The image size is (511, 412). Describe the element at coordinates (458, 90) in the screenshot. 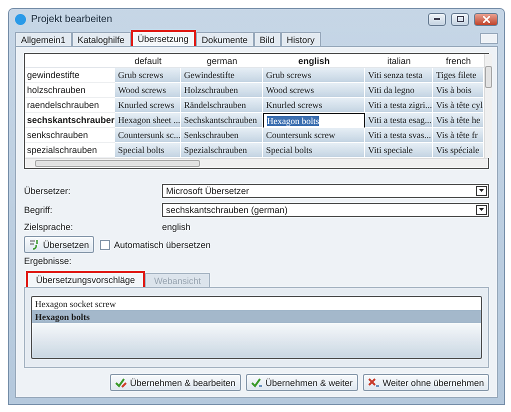

I see `table-cell: Vis à bois` at that location.